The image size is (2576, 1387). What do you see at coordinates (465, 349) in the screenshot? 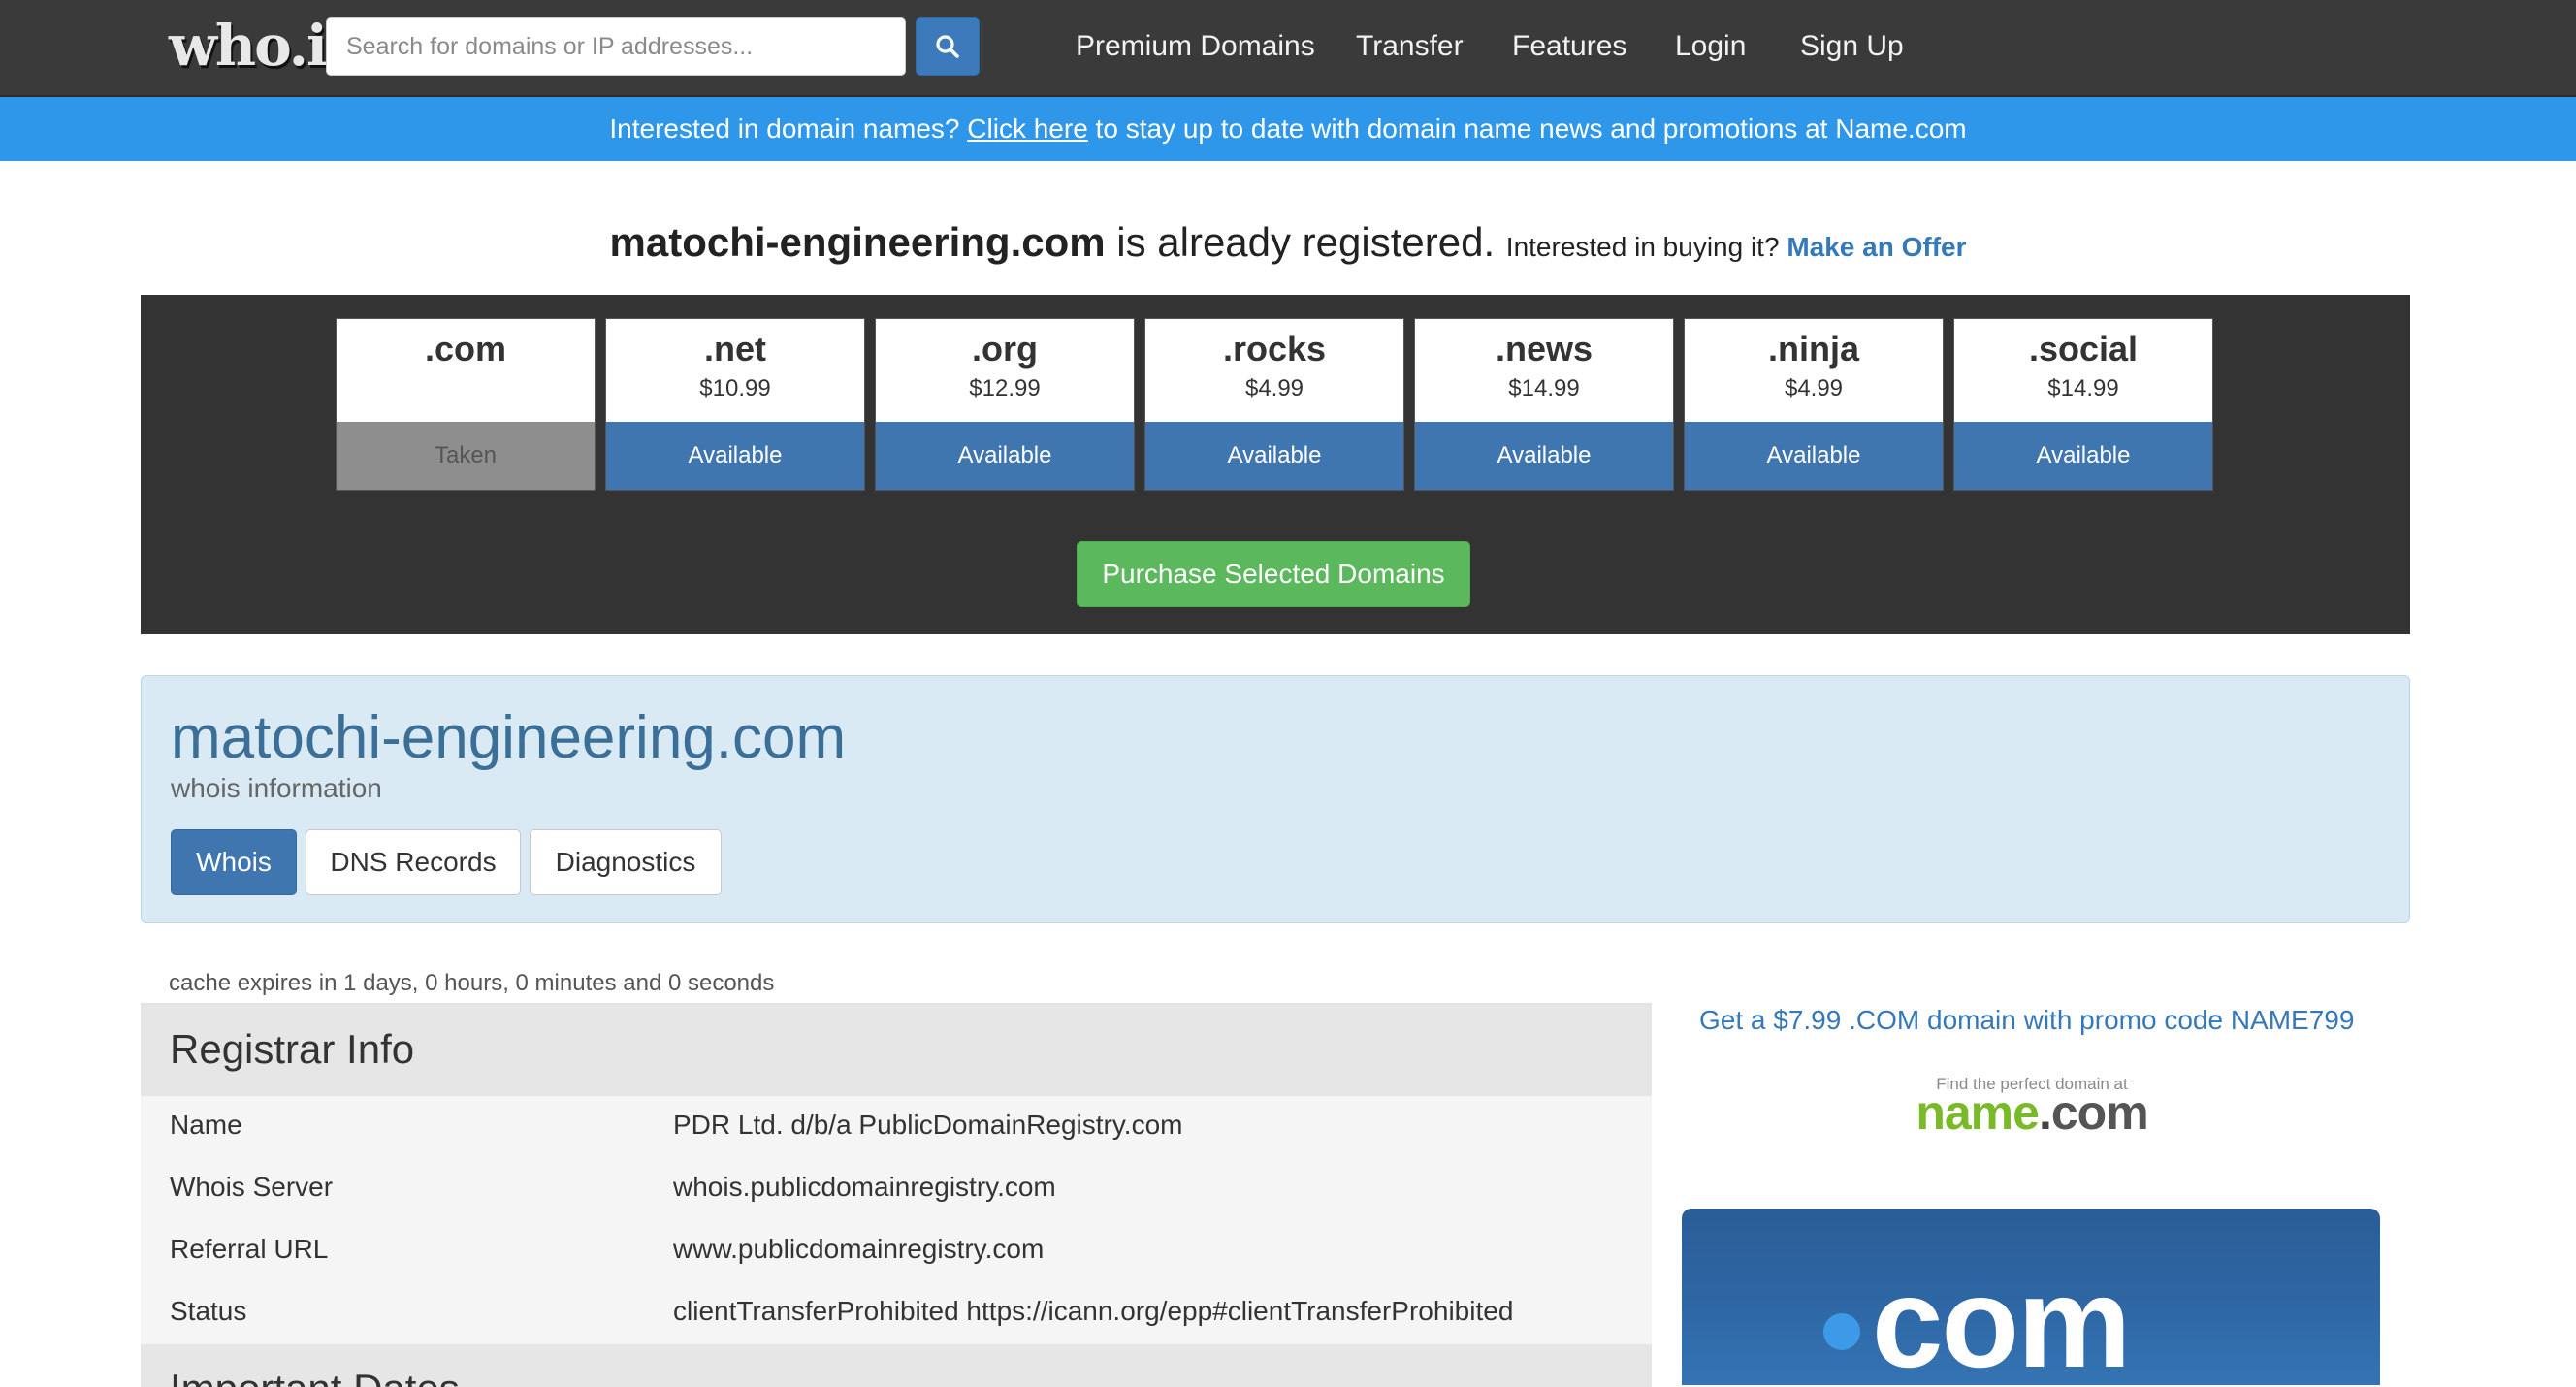
I see `tld-name: .com` at bounding box center [465, 349].